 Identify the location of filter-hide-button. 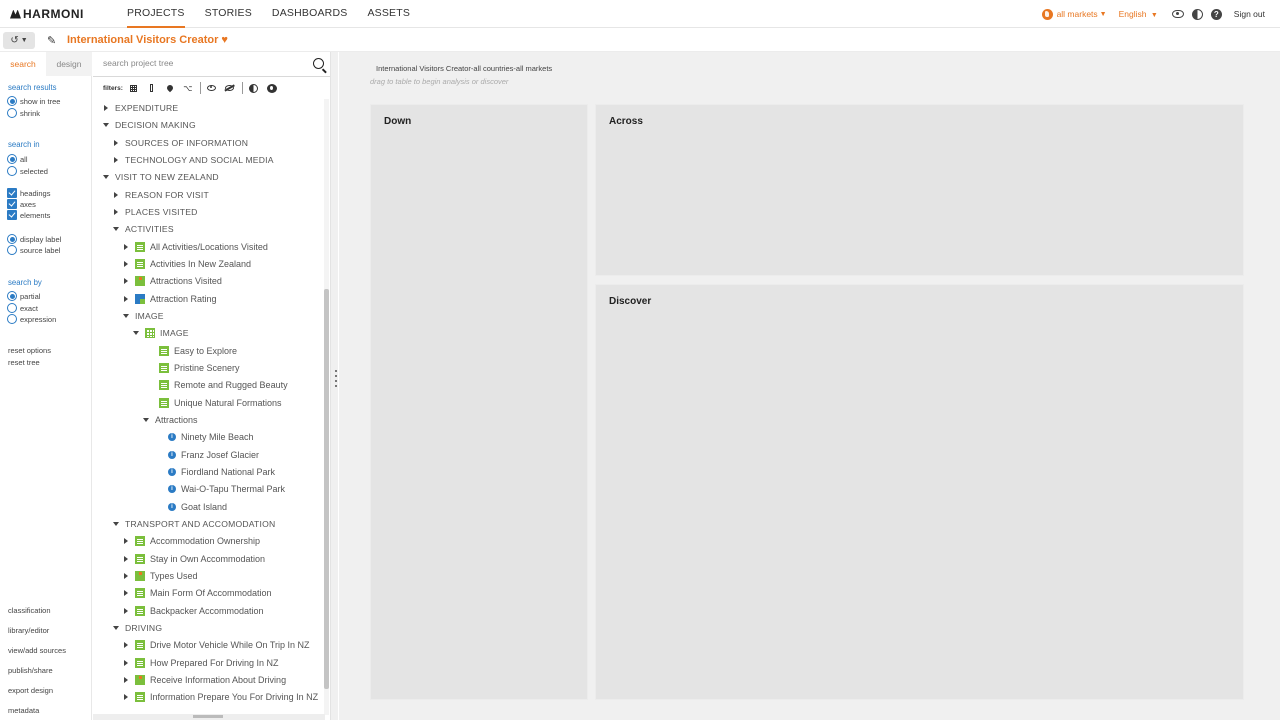
(230, 88).